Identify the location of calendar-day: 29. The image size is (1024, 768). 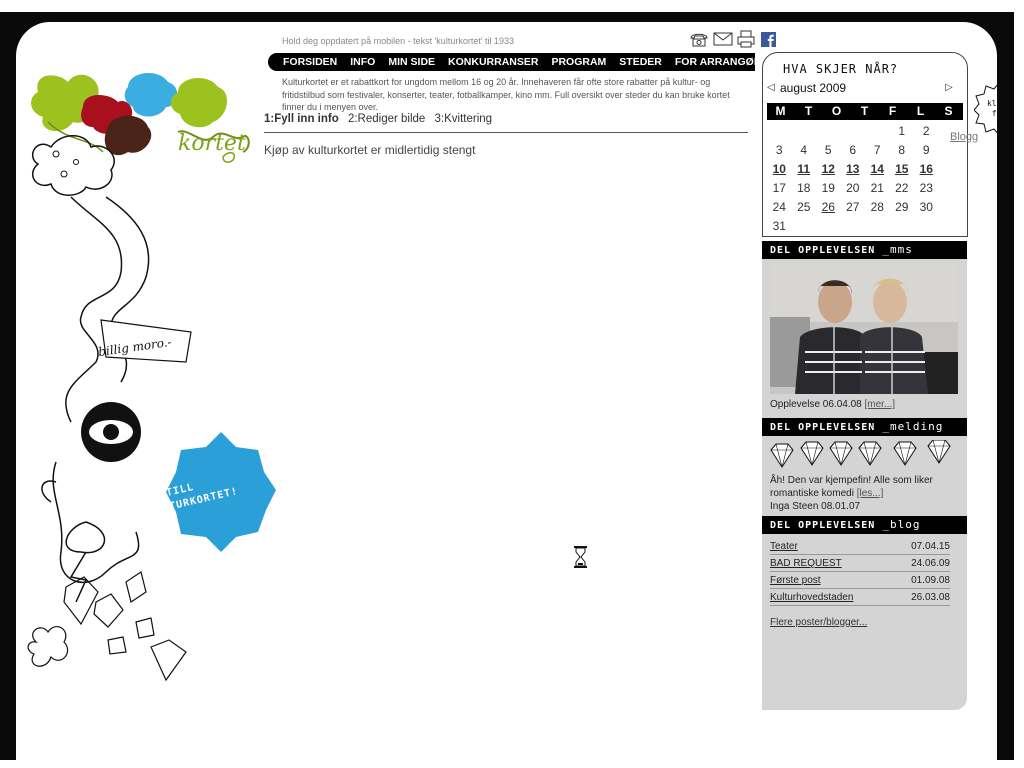
(902, 207).